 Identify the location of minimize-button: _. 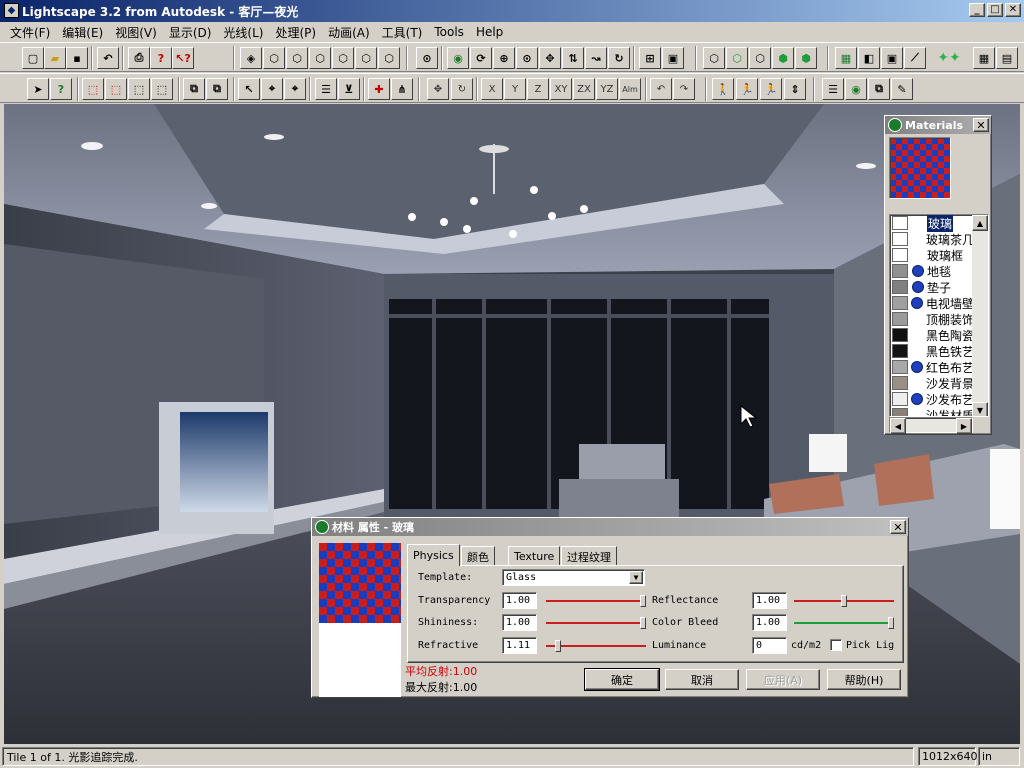
(977, 10).